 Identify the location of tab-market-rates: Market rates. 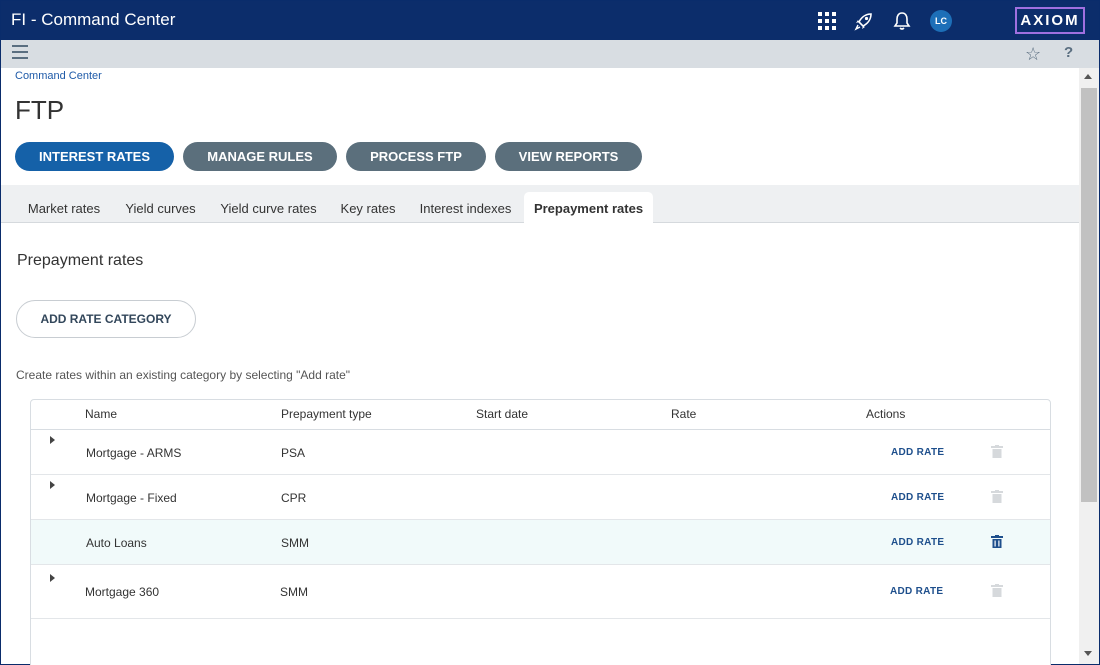
(64, 204).